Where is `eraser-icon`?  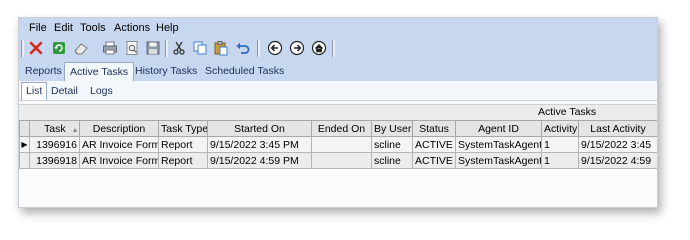
eraser-icon is located at coordinates (81, 48).